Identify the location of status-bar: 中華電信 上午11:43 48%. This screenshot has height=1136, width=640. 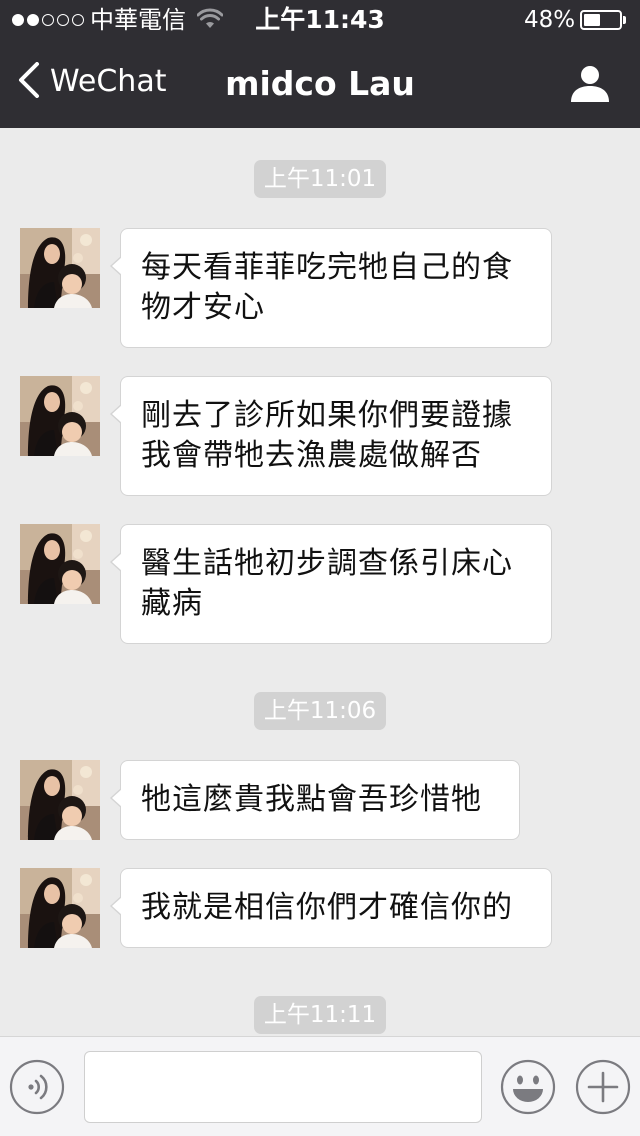
(320, 20).